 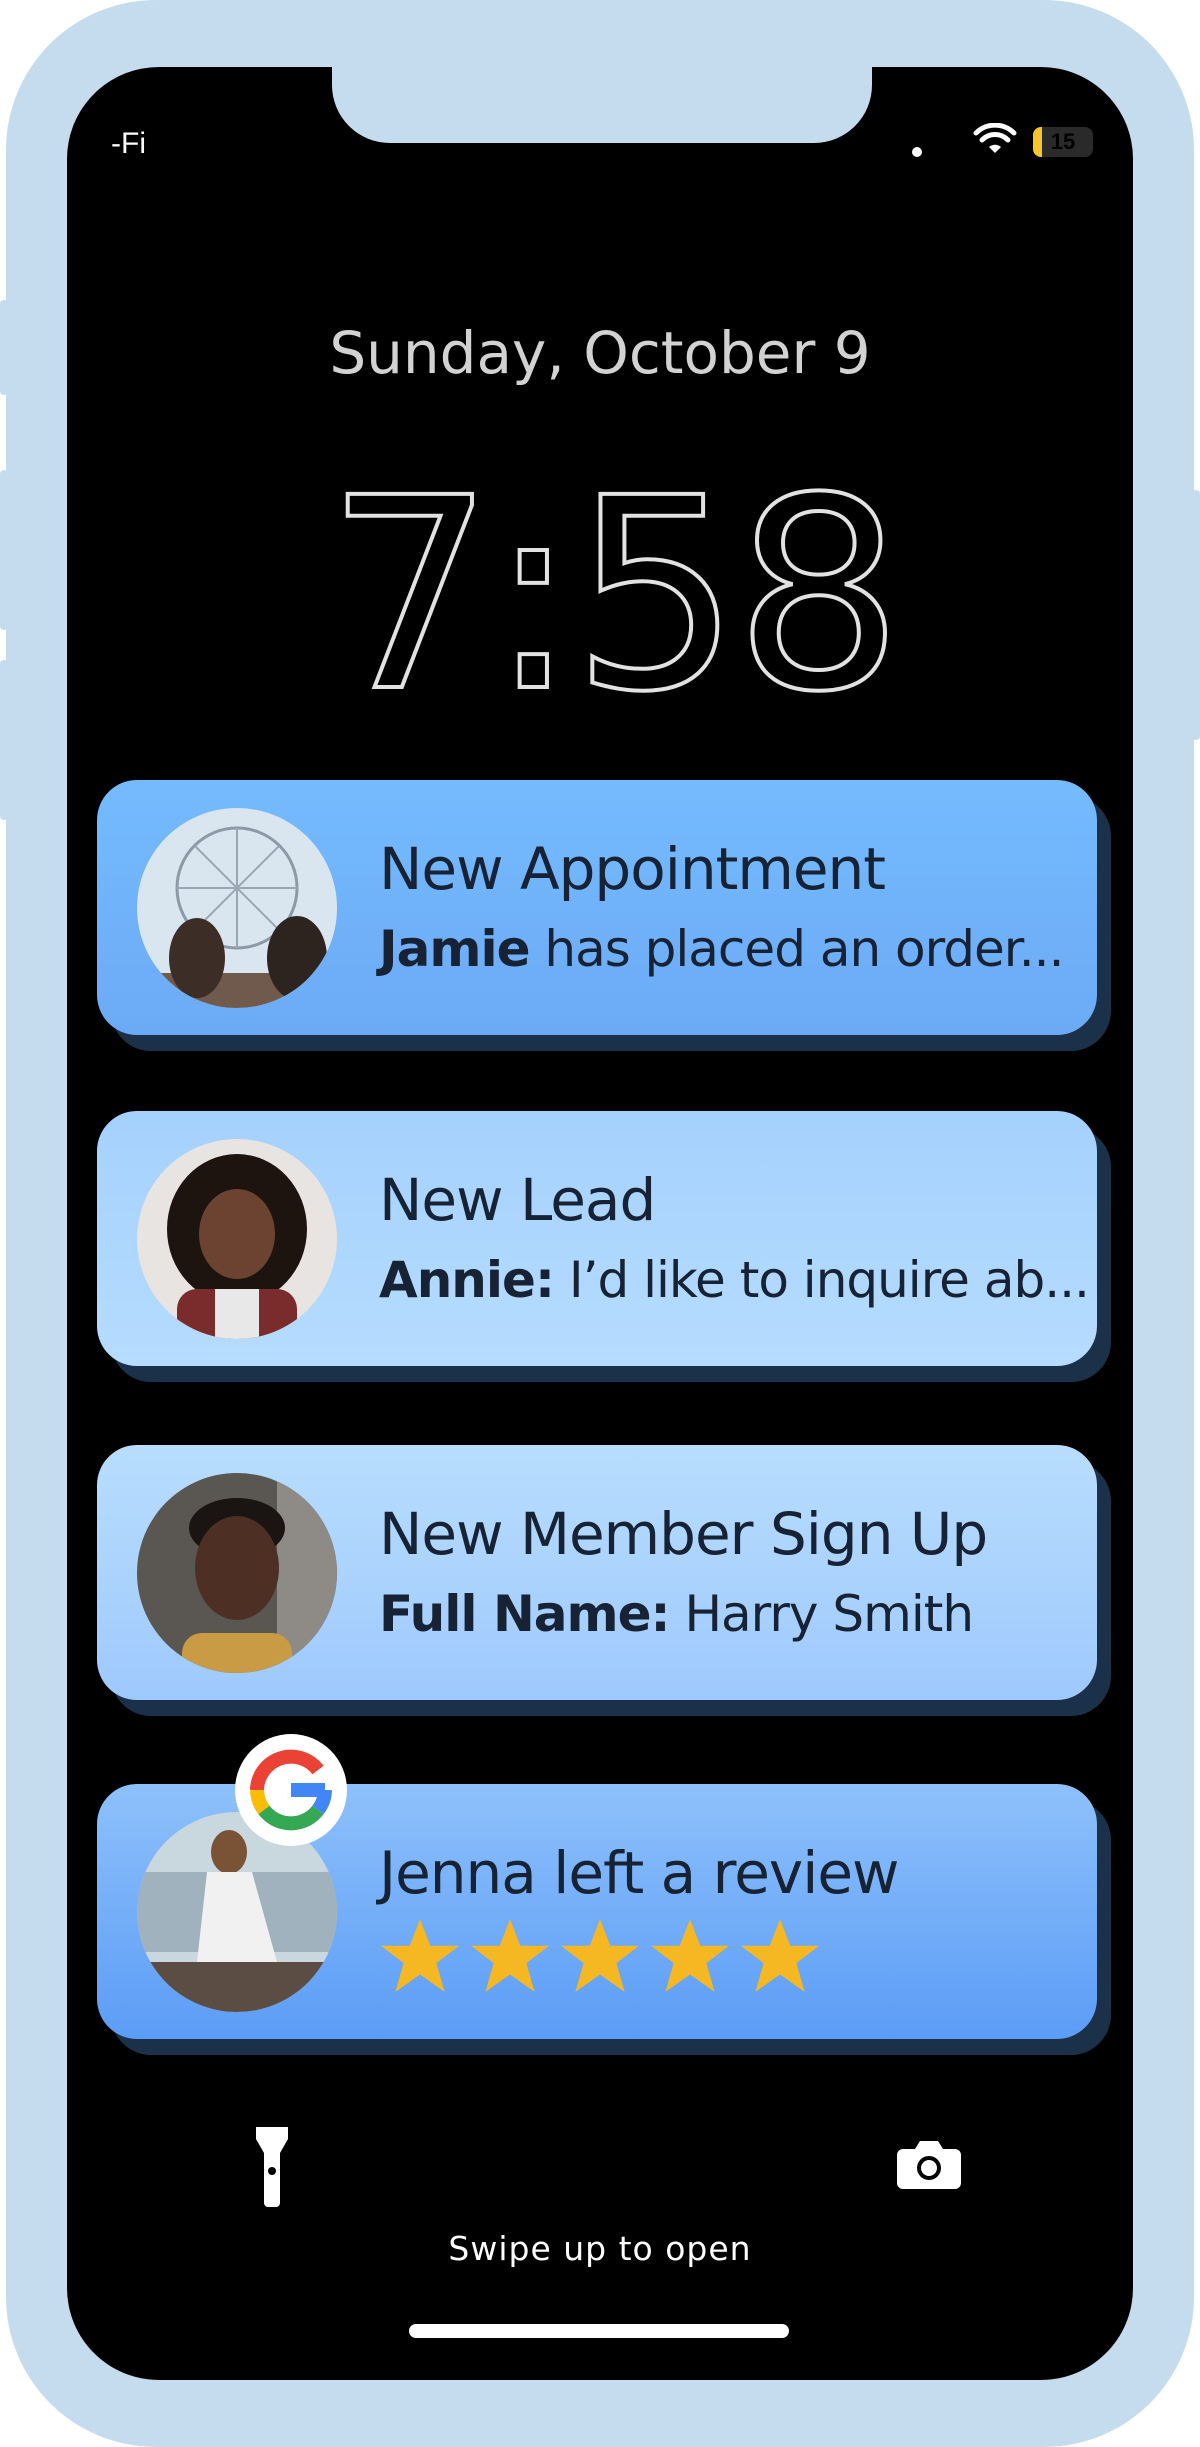 What do you see at coordinates (237, 908) in the screenshot?
I see `ferris-wheel-photo-avatar` at bounding box center [237, 908].